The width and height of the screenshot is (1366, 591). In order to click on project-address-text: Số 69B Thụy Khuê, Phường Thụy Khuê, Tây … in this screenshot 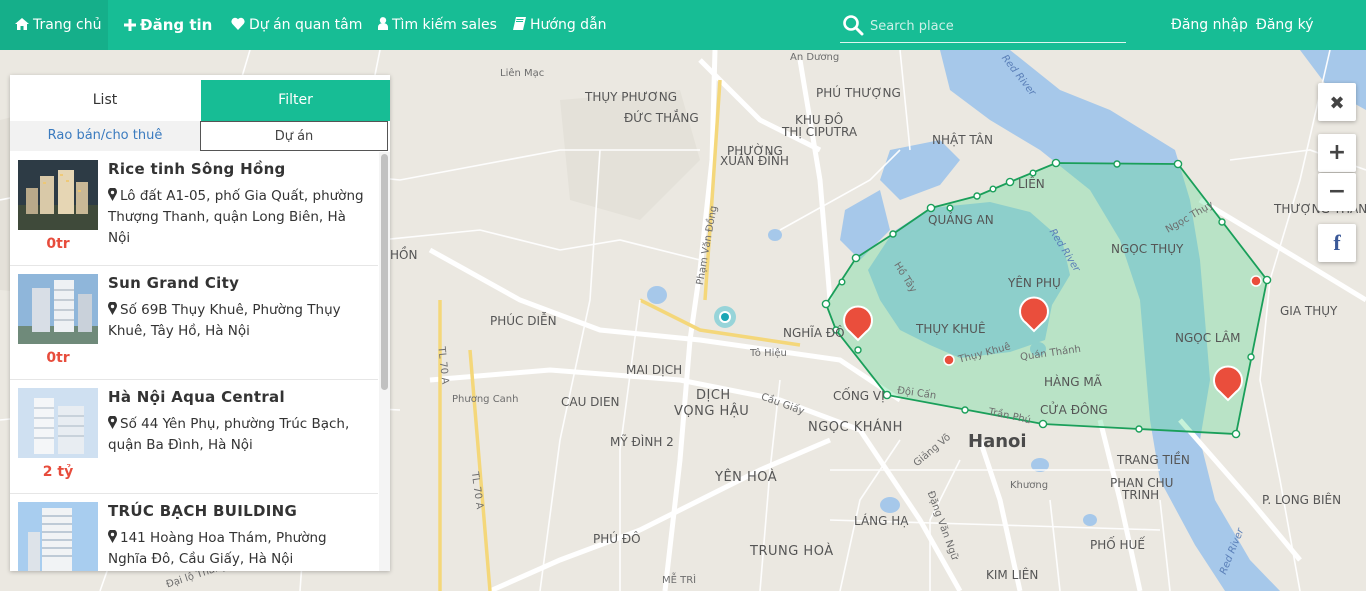, I will do `click(224, 320)`.